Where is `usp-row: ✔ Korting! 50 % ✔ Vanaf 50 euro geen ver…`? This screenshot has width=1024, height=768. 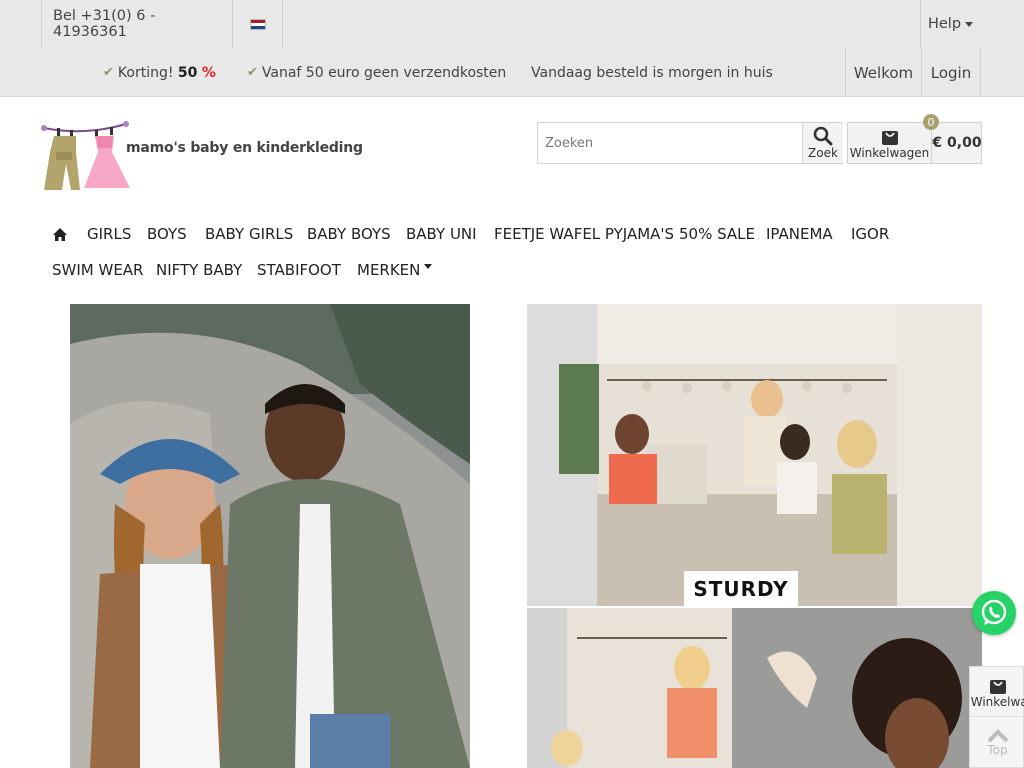
usp-row: ✔ Korting! 50 % ✔ Vanaf 50 euro geen ver… is located at coordinates (512, 72).